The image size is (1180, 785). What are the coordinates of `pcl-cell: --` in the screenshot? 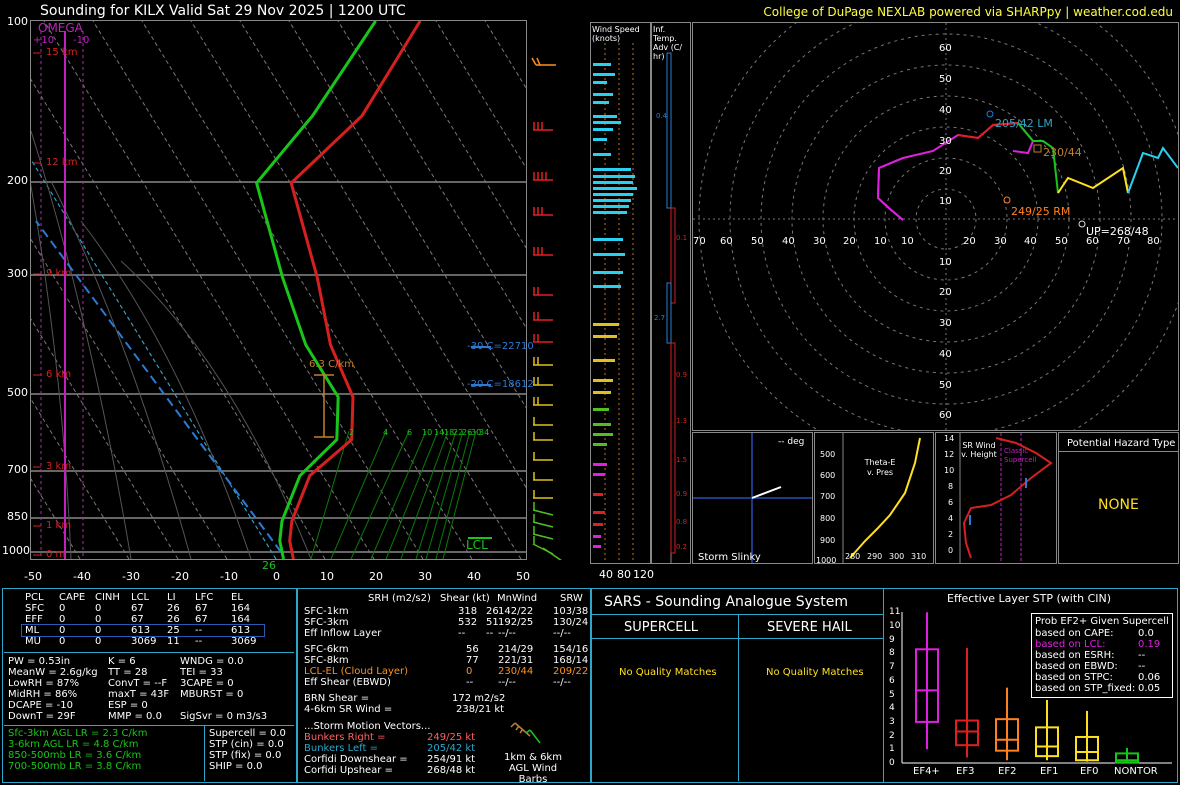 It's located at (199, 641).